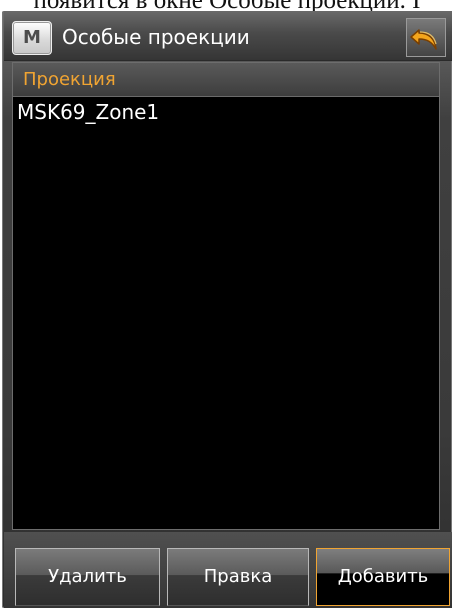 This screenshot has height=608, width=454. I want to click on menu-m-icon: М, so click(32, 37).